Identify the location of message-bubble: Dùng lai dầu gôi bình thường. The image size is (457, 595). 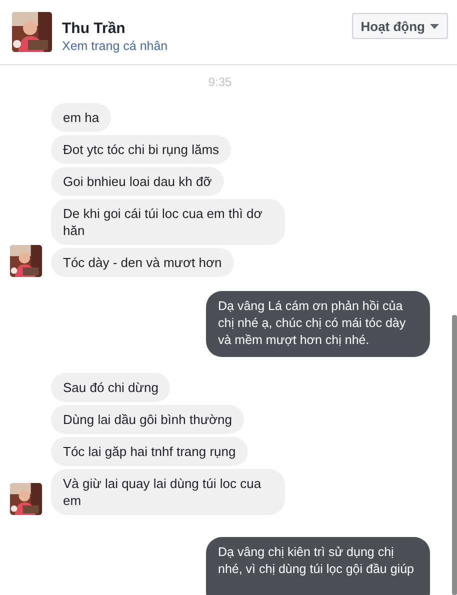
(147, 419).